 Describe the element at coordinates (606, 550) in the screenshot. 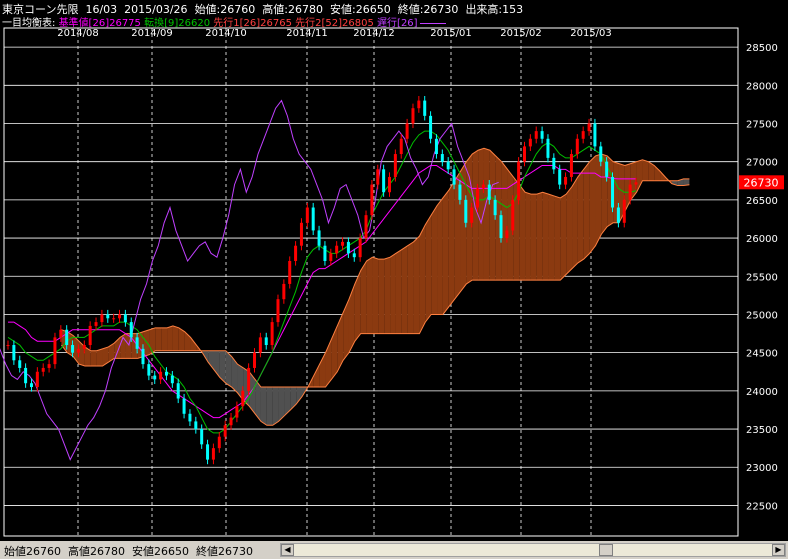

I see `scroll-thumb` at that location.